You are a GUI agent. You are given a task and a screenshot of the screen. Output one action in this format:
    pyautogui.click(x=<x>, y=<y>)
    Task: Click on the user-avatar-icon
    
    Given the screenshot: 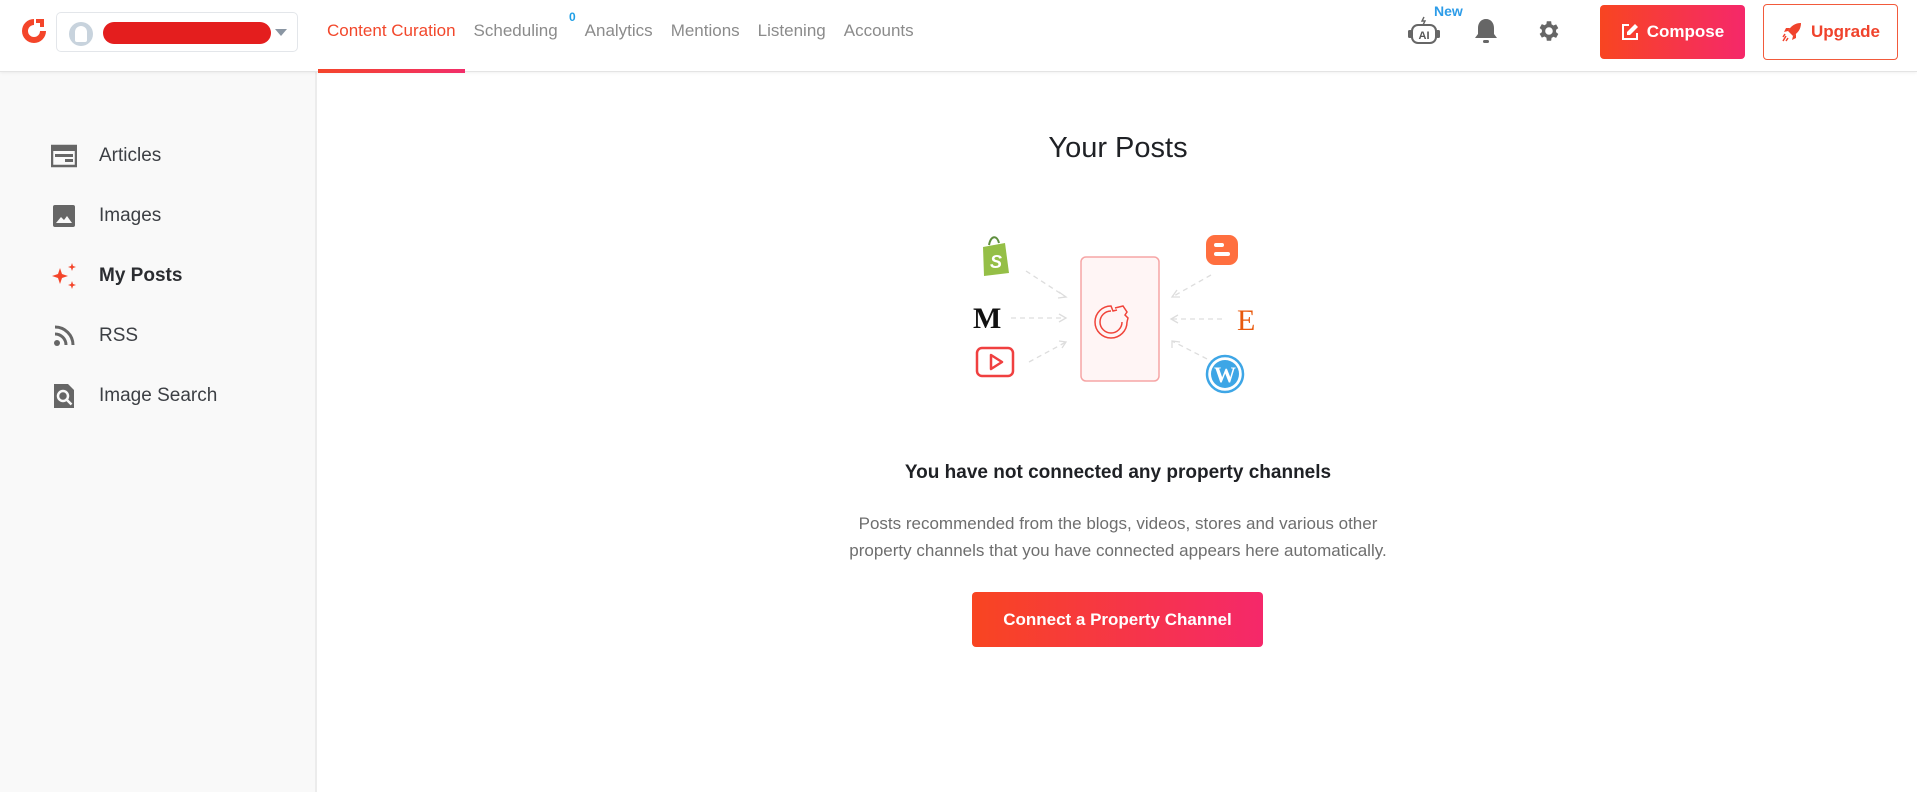 What is the action you would take?
    pyautogui.click(x=81, y=34)
    